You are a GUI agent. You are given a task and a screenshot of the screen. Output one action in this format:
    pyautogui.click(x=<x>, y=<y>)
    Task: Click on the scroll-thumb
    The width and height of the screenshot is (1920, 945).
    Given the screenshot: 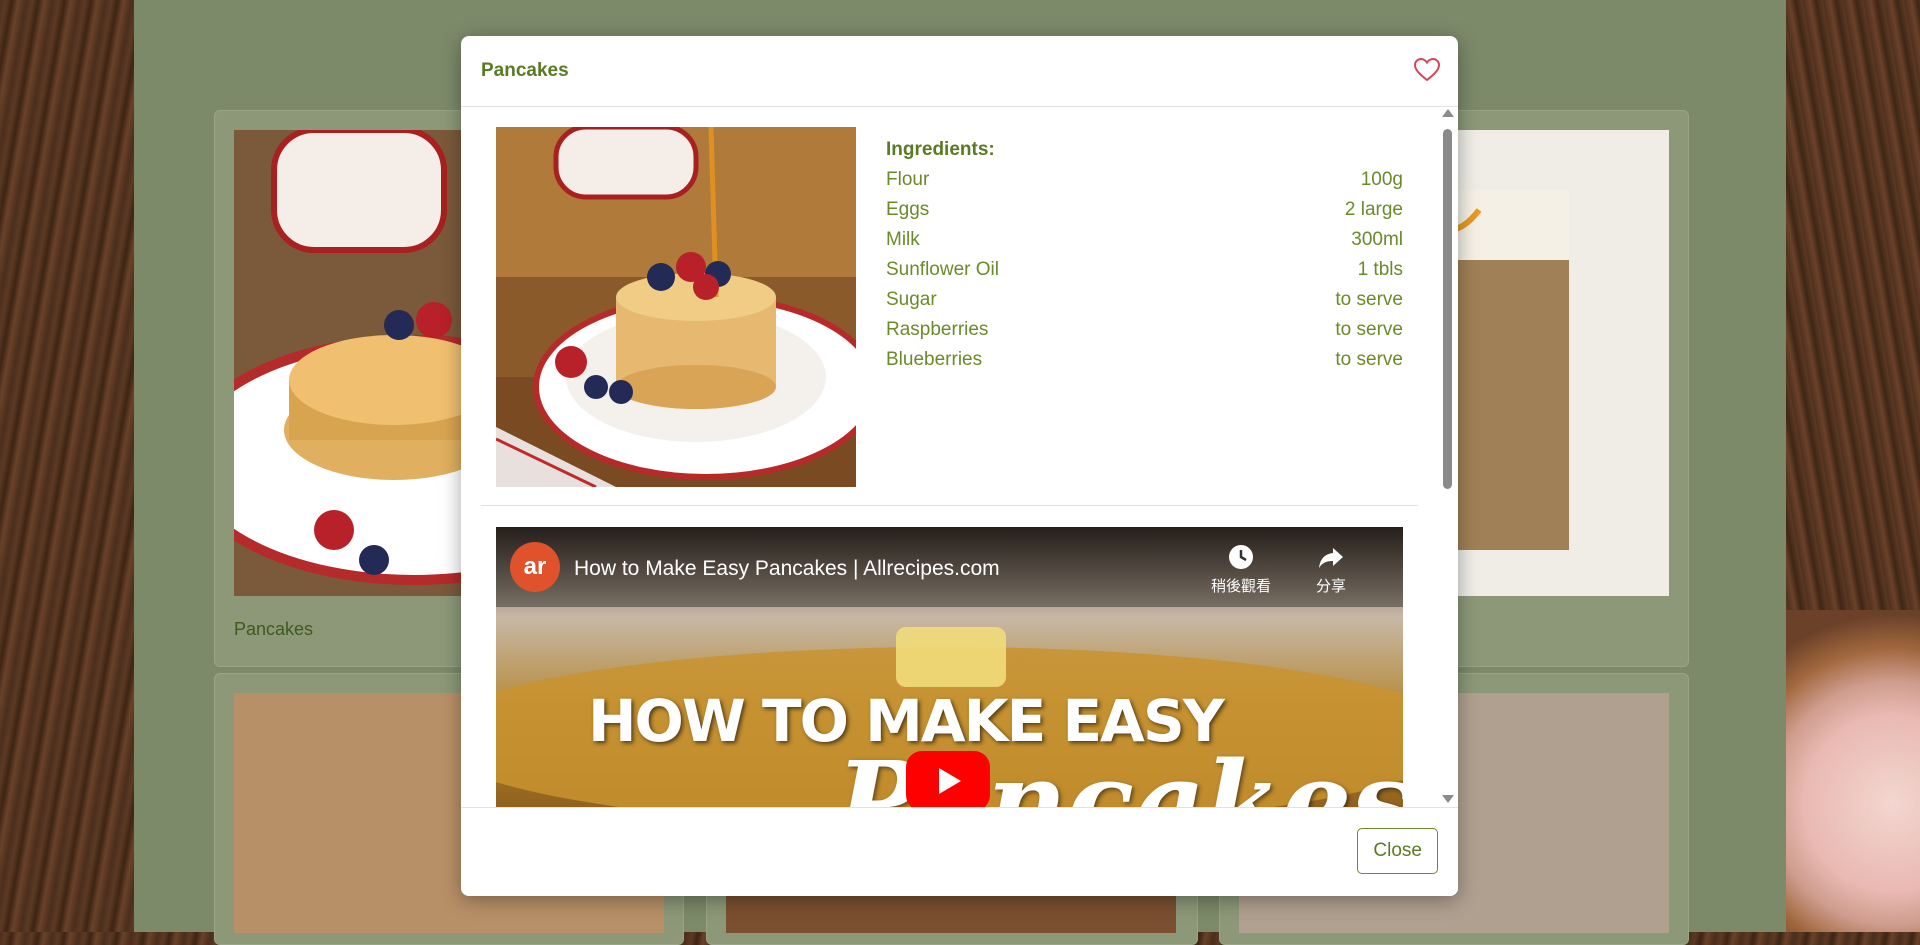 What is the action you would take?
    pyautogui.click(x=1447, y=309)
    